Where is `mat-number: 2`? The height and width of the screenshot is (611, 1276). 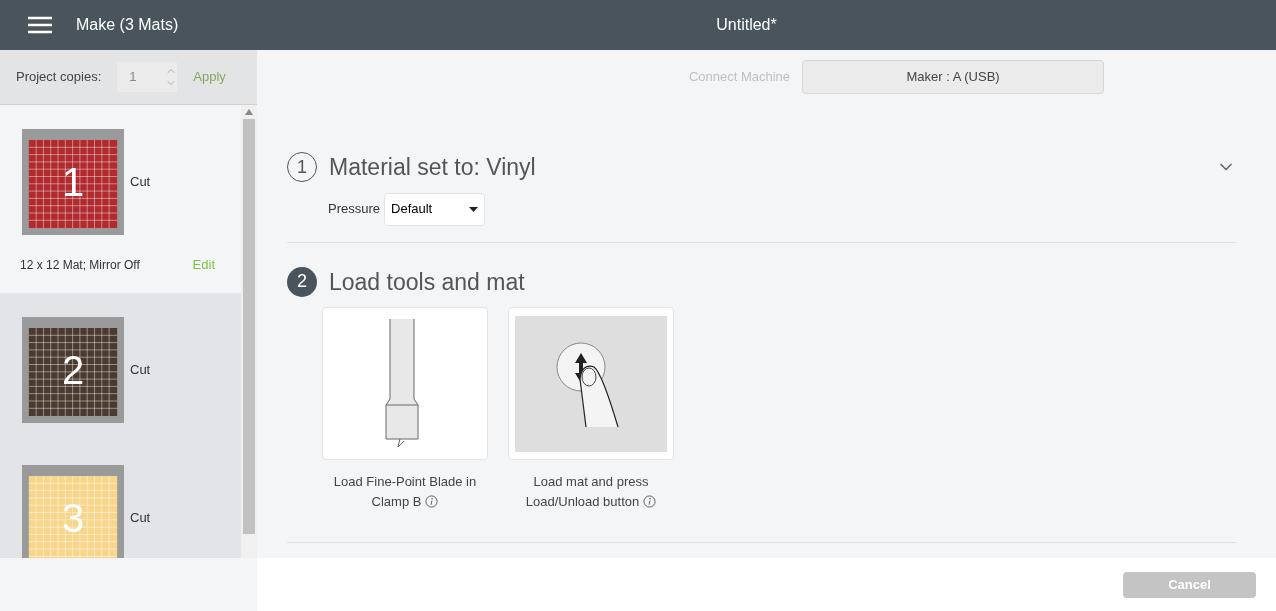 mat-number: 2 is located at coordinates (73, 369).